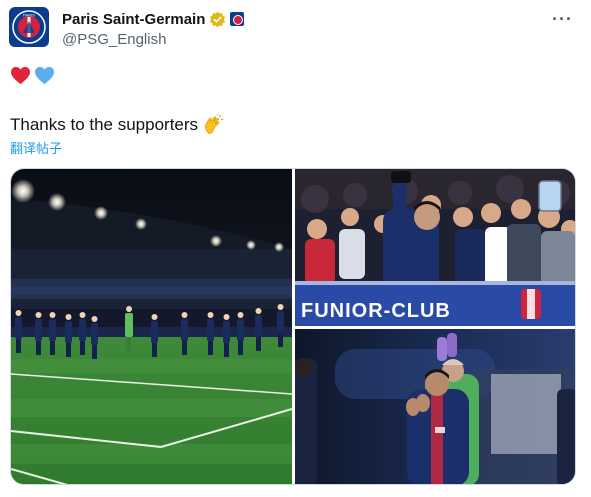 The width and height of the screenshot is (591, 497). I want to click on psg-crest-icon: PARIS, so click(29, 27).